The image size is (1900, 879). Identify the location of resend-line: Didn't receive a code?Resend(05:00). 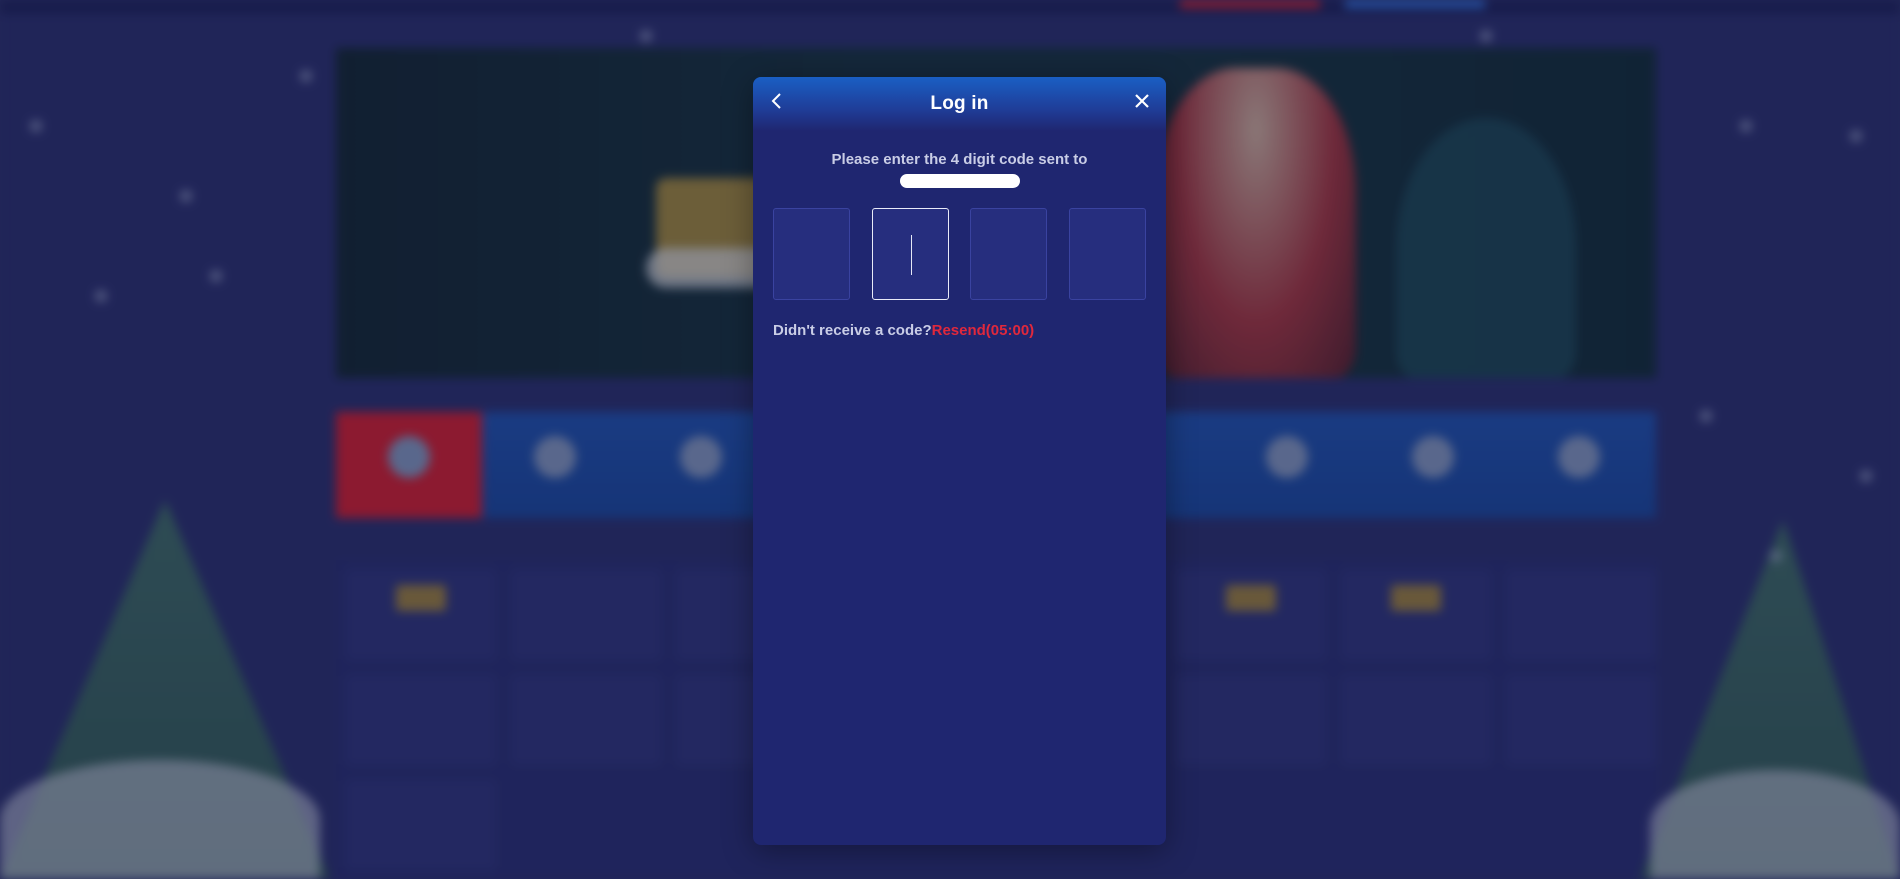
(959, 330).